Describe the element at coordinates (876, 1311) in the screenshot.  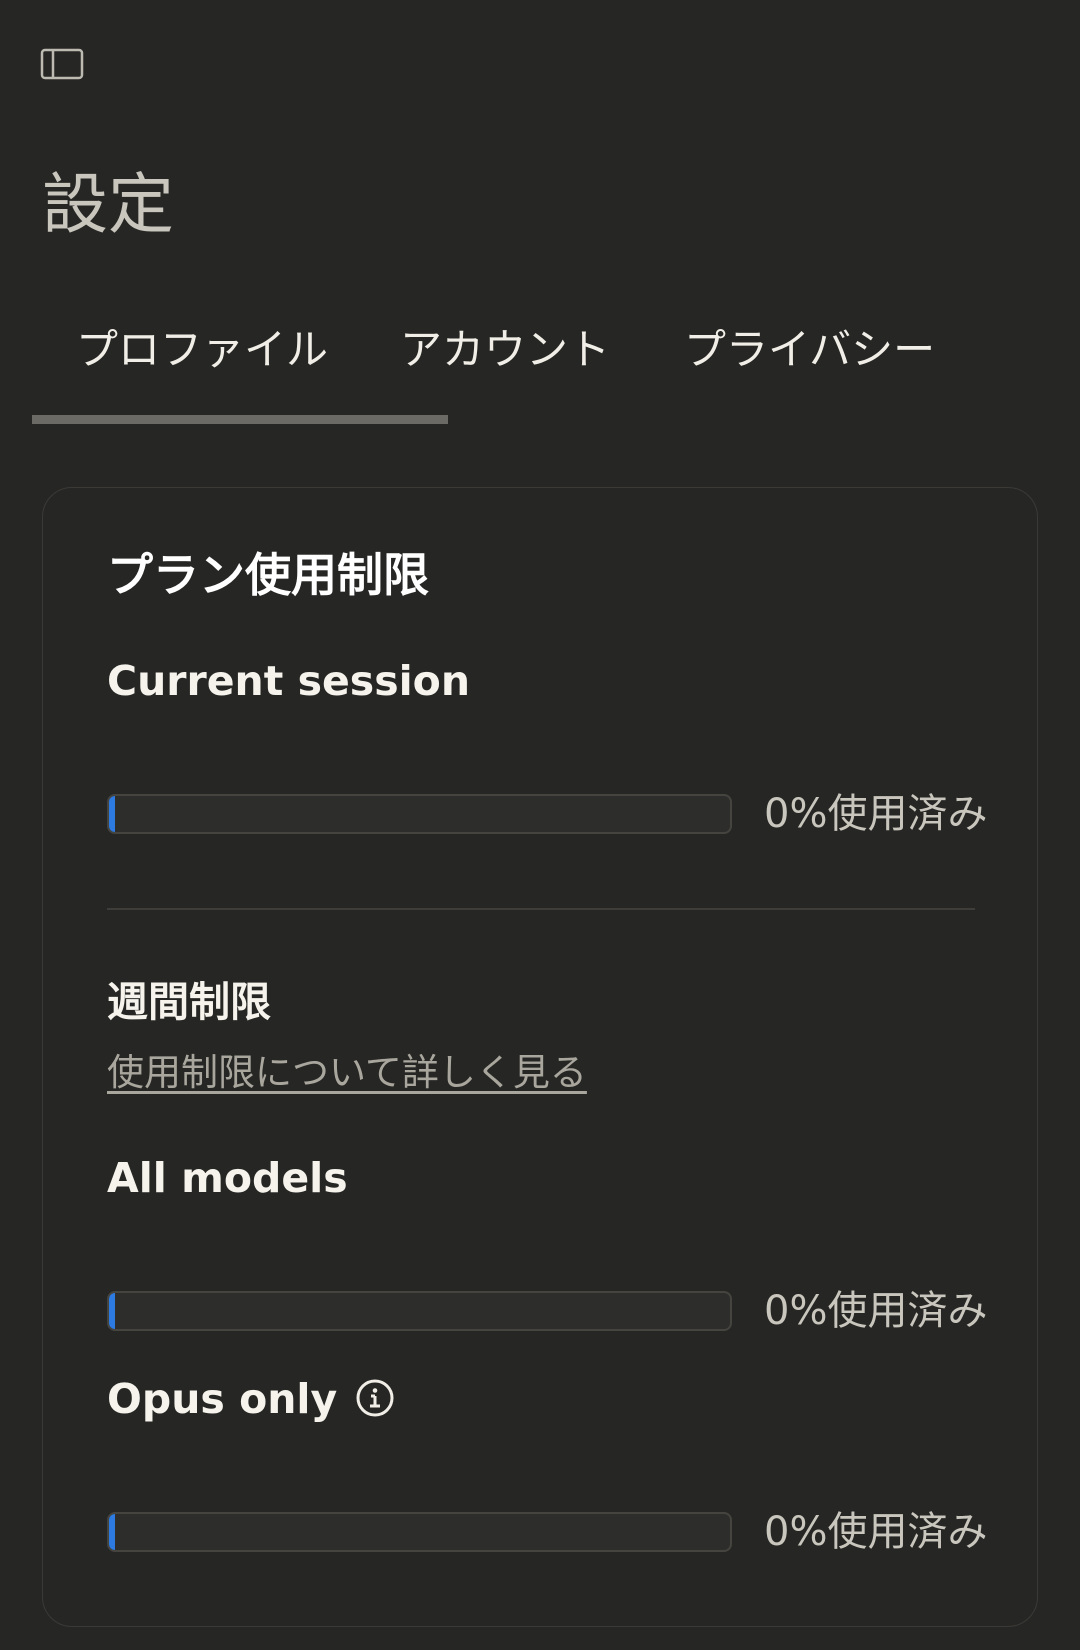
I see `all-models-percent: 0%使用済み` at that location.